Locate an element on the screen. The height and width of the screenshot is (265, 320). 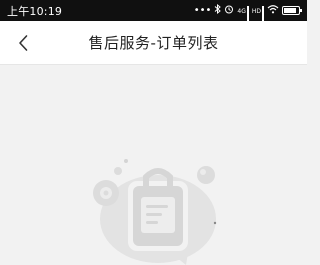
battery-icon is located at coordinates (292, 10).